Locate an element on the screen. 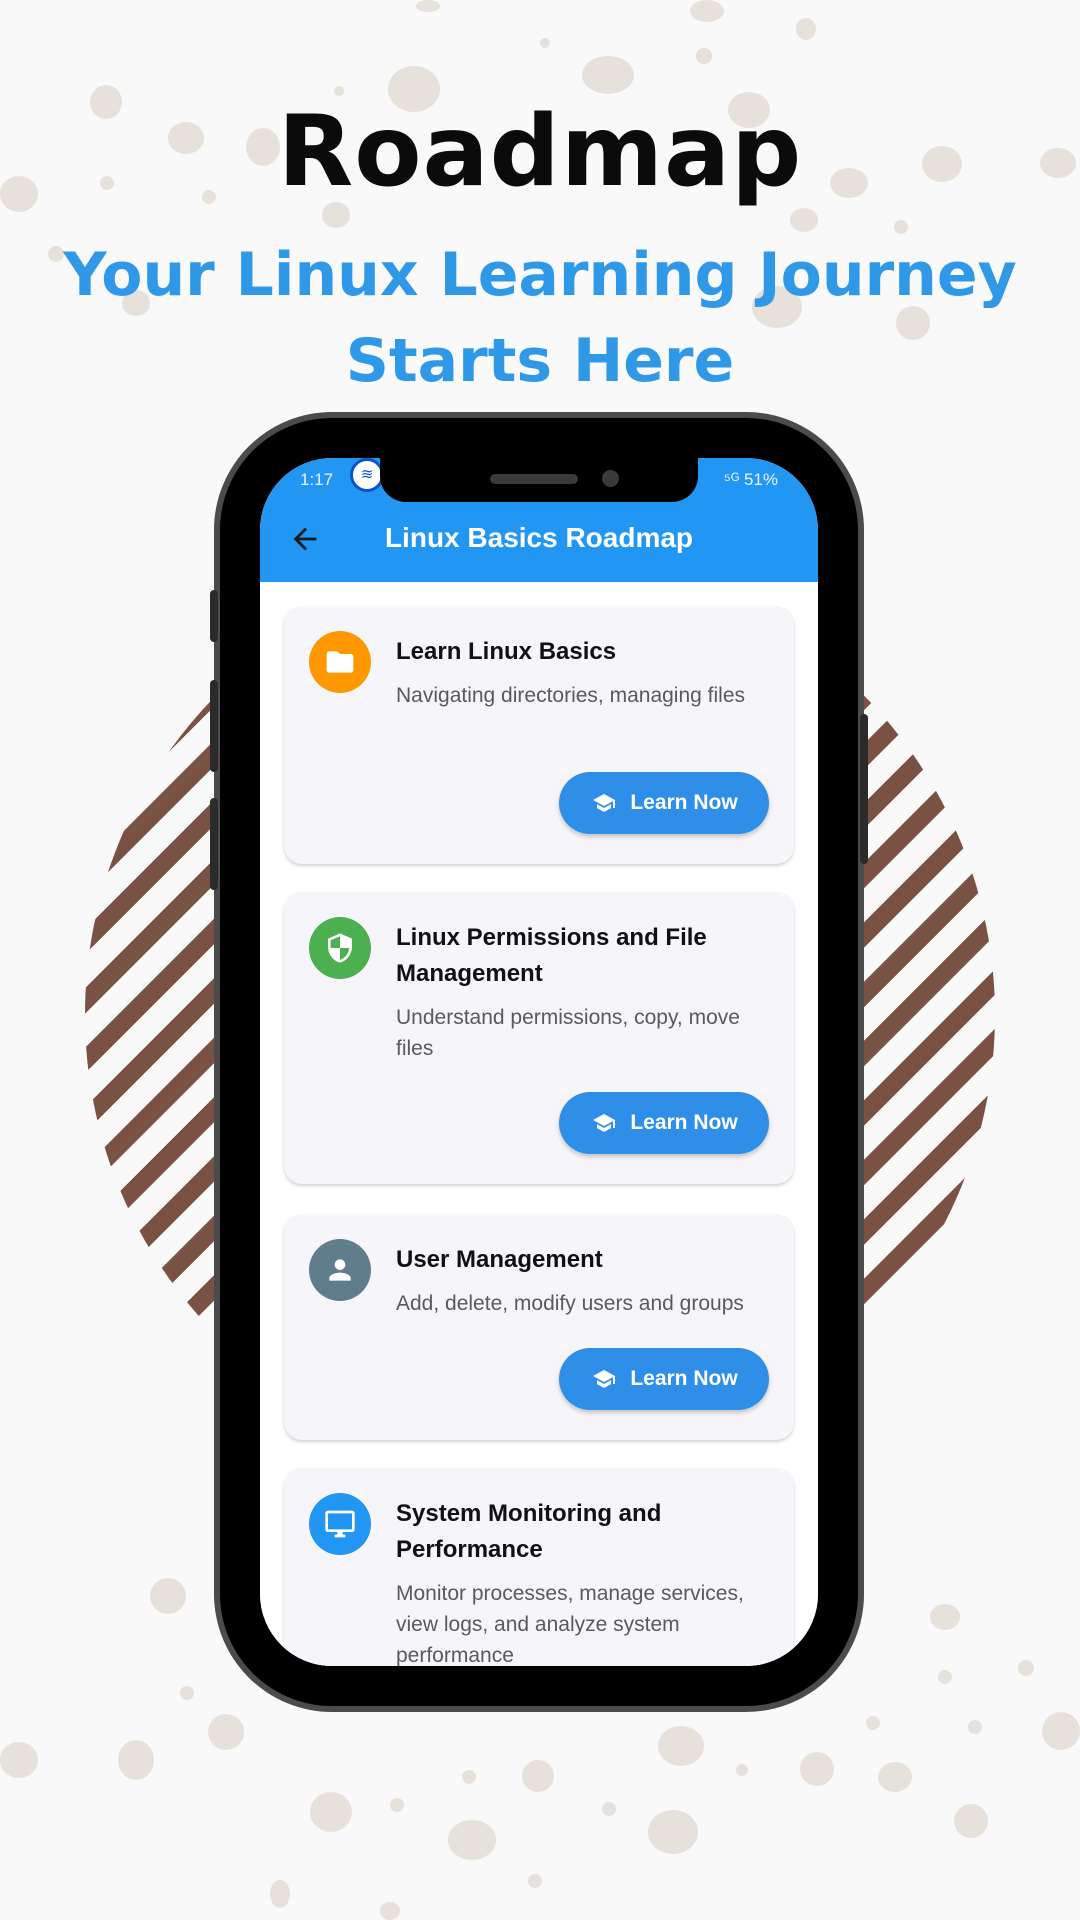  status-time: 1:17 is located at coordinates (317, 479).